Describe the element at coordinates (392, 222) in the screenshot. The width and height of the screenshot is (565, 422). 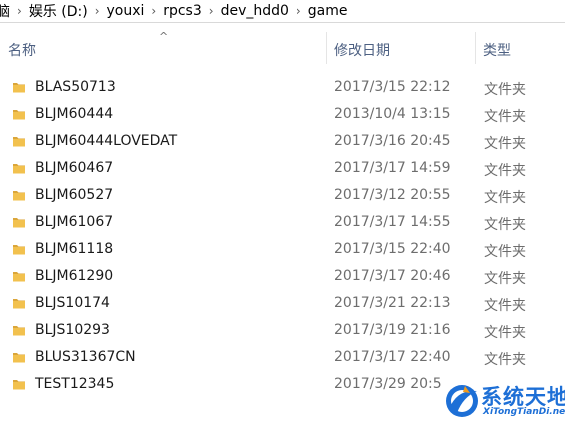
I see `file-date-modified: 2017/3/17 14:55` at that location.